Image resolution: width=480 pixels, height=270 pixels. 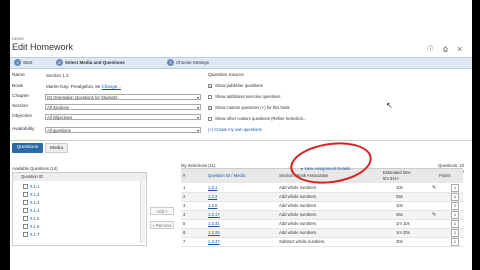 What do you see at coordinates (123, 107) in the screenshot?
I see `section-select: All Sections ▾` at bounding box center [123, 107].